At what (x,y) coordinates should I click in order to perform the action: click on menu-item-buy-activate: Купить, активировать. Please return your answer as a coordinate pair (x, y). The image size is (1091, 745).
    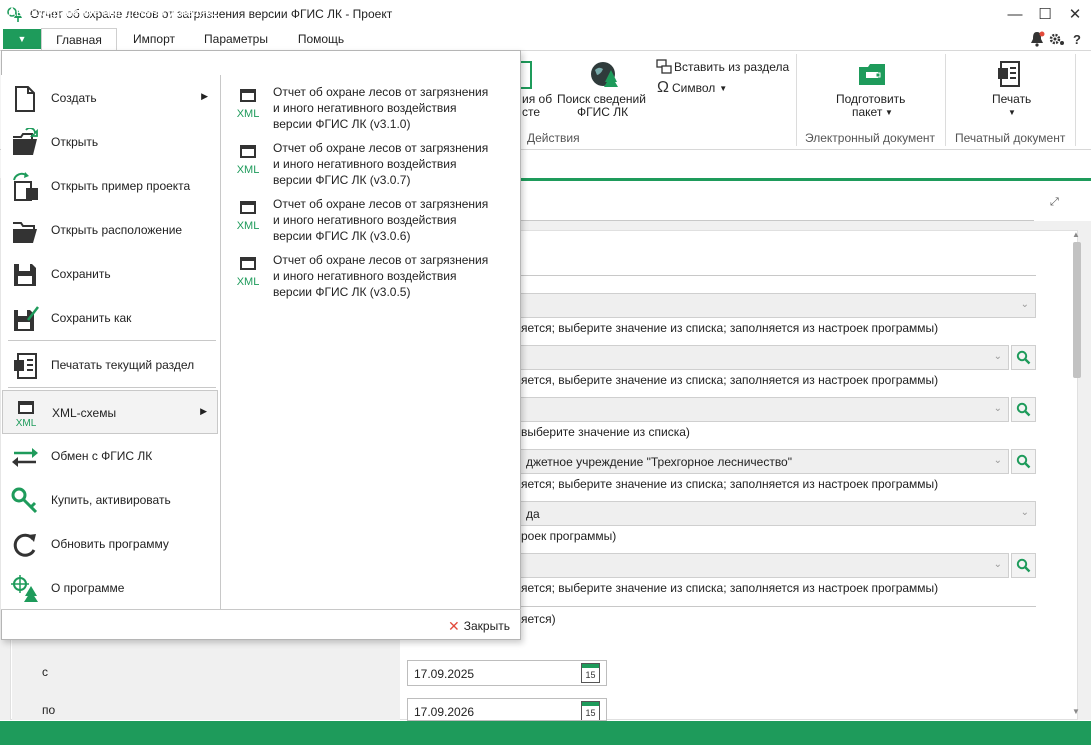
    Looking at the image, I should click on (110, 500).